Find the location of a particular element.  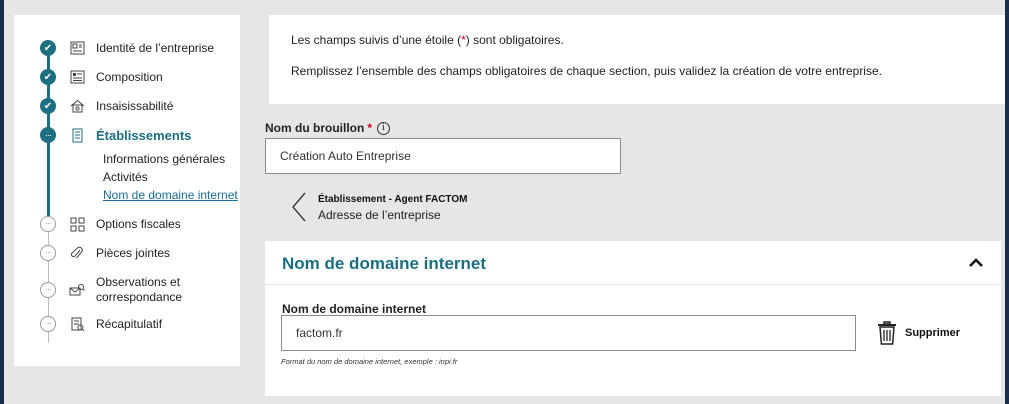

grid-options-icon is located at coordinates (77, 224).